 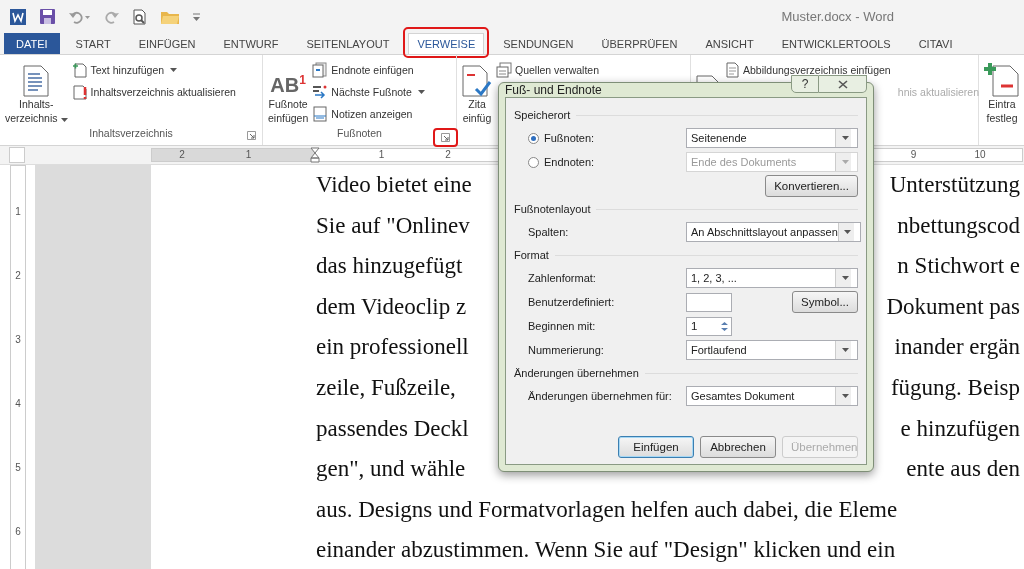 What do you see at coordinates (955, 387) in the screenshot?
I see `body-text: fügung. Beisp` at bounding box center [955, 387].